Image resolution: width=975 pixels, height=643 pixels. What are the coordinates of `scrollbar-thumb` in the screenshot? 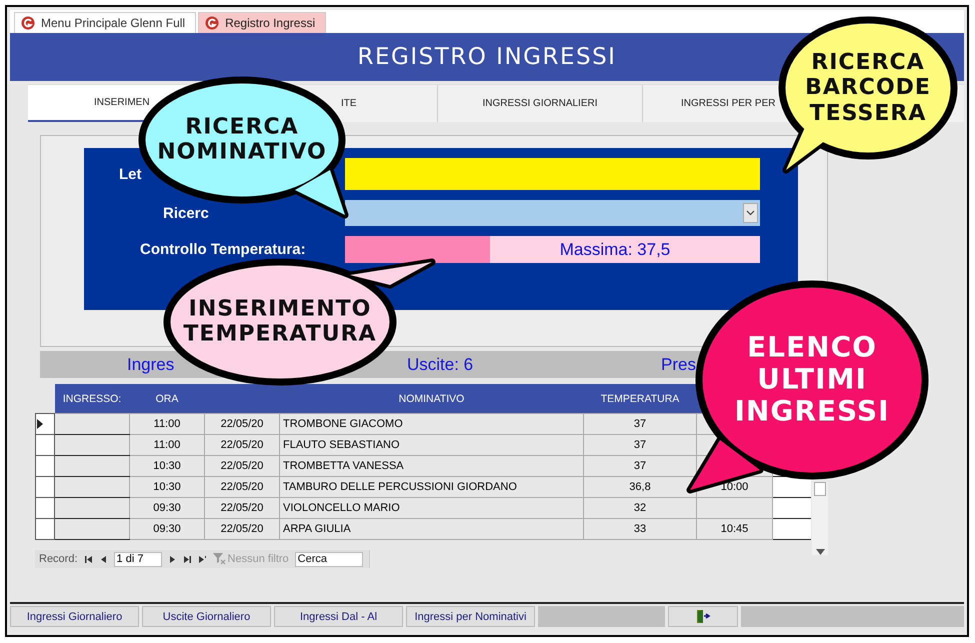 It's located at (820, 489).